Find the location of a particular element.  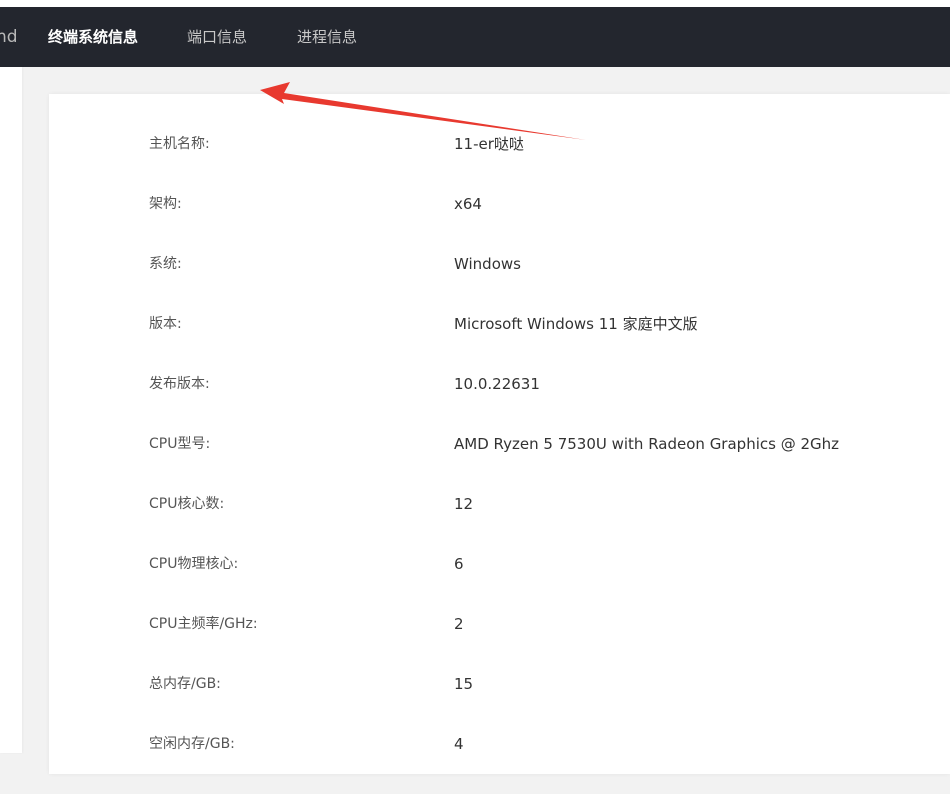

info-row-cpu-frequency: CPU主频率/GHz: 2 is located at coordinates (499, 644).